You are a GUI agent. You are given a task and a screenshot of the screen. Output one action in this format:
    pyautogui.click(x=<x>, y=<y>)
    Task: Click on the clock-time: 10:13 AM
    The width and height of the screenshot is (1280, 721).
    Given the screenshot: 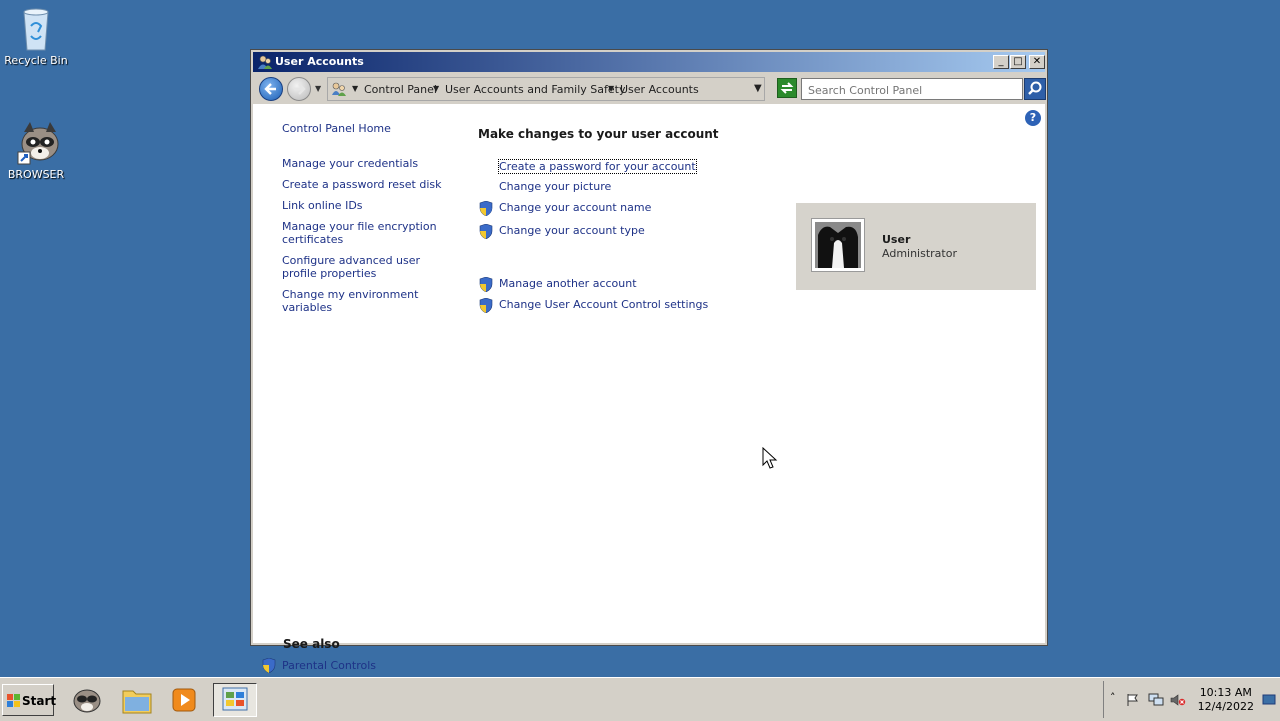 What is the action you would take?
    pyautogui.click(x=1225, y=692)
    